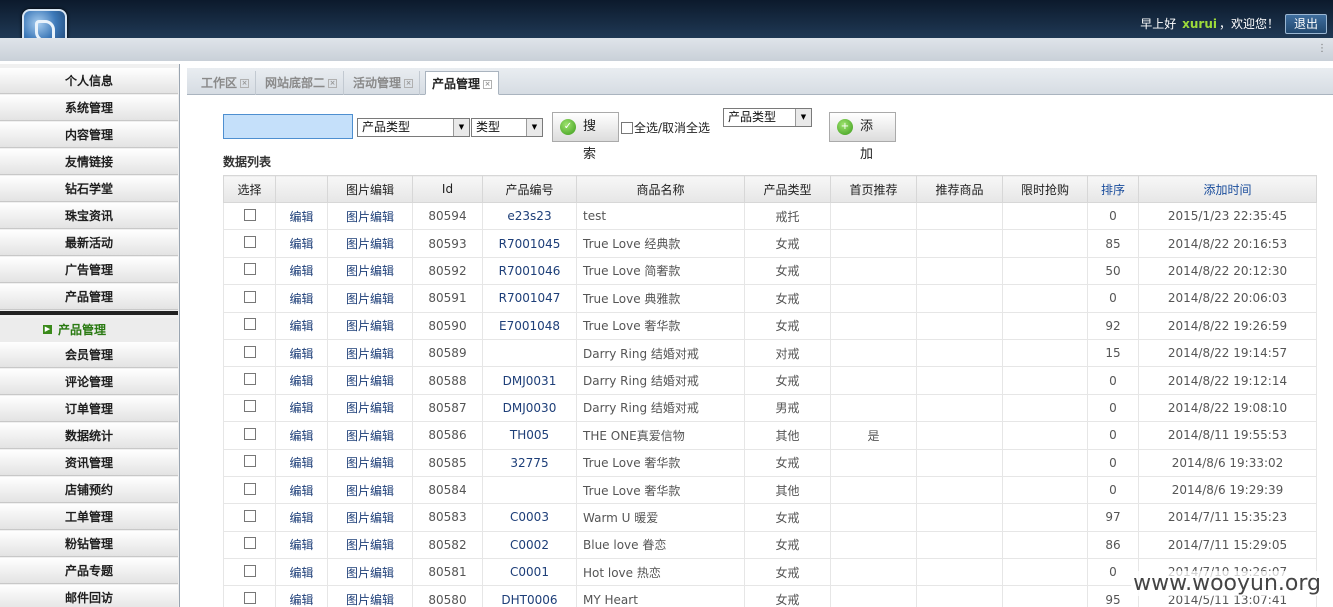  Describe the element at coordinates (89, 135) in the screenshot. I see `sidebar-item: 内容管理` at that location.